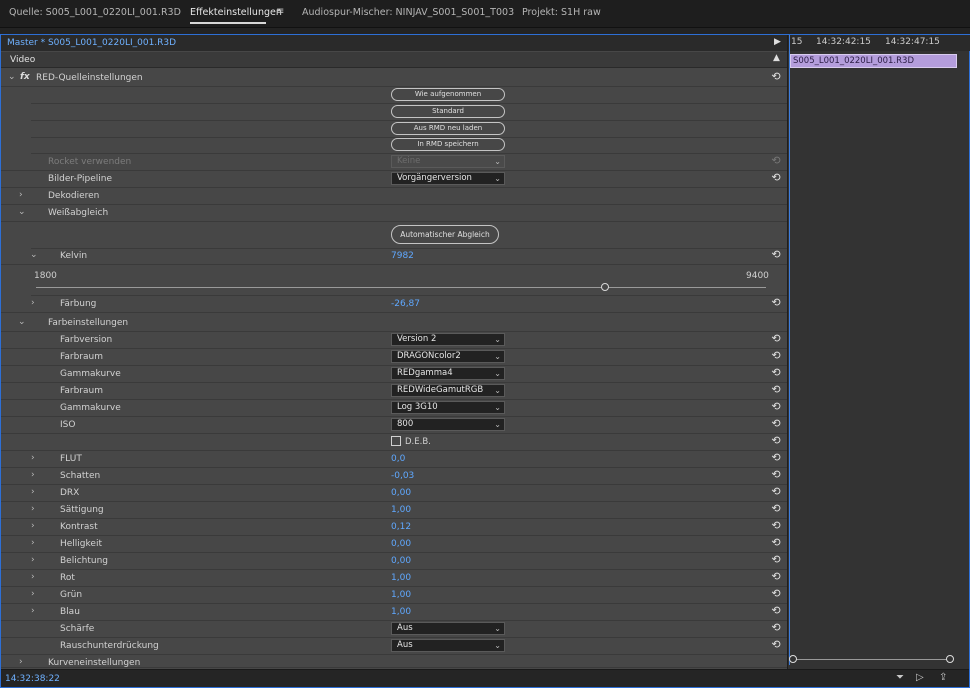 The image size is (970, 688). Describe the element at coordinates (25, 77) in the screenshot. I see `fx-icon: fx` at that location.